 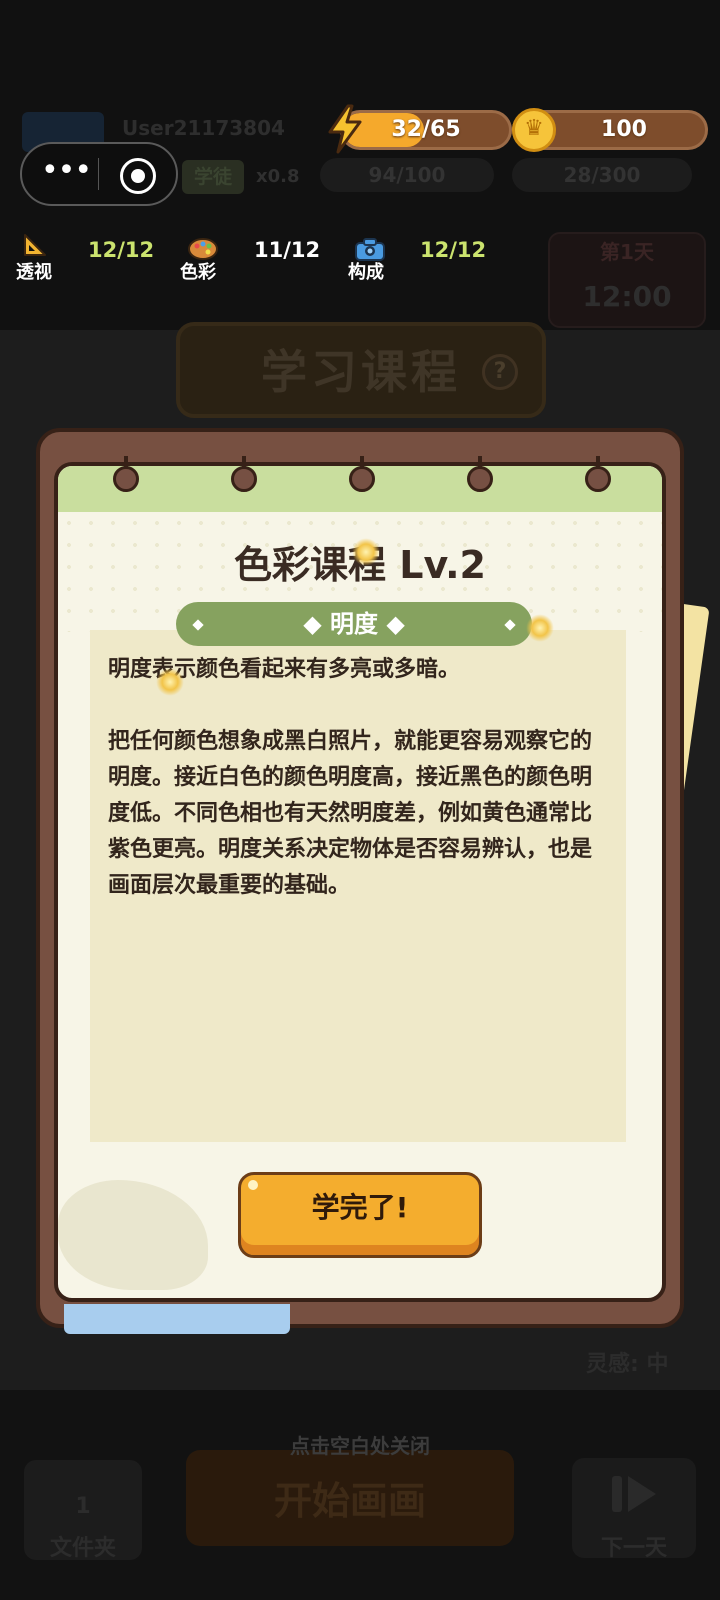 I want to click on folder-label: 文件夹, so click(x=82, y=1548).